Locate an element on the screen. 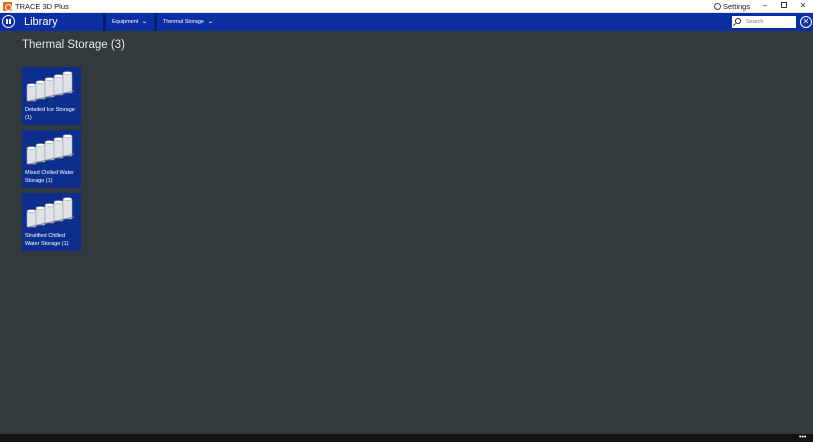 The image size is (813, 442). tile-label: Stratified Chilled Water Storage (1) is located at coordinates (47, 240).